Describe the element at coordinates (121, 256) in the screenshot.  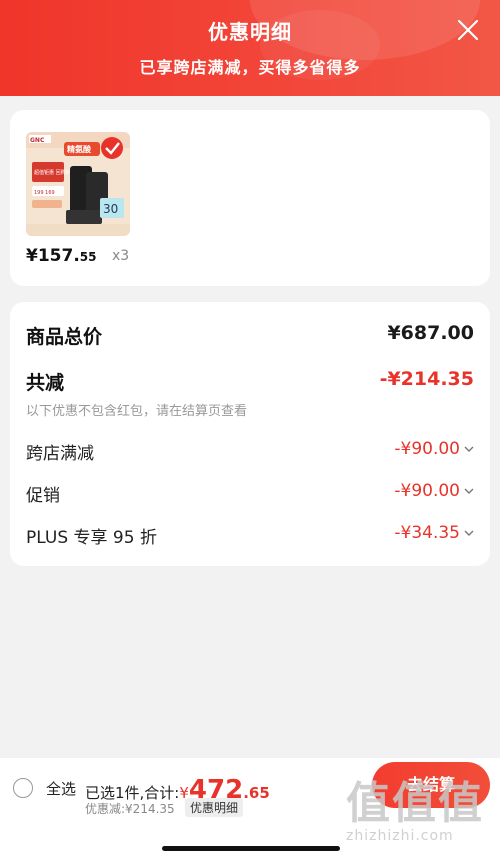
I see `product-quantity: x3` at that location.